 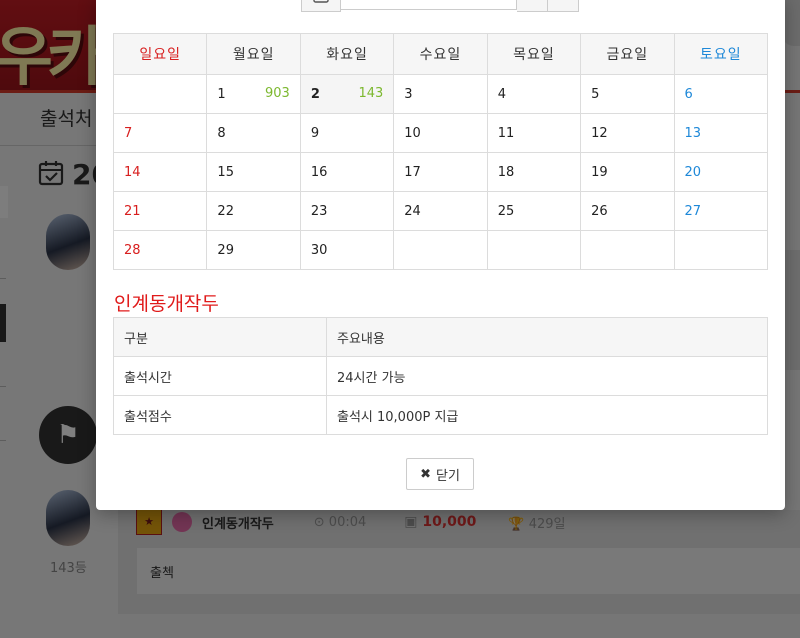 I want to click on calendar-day-number: 12, so click(x=599, y=133).